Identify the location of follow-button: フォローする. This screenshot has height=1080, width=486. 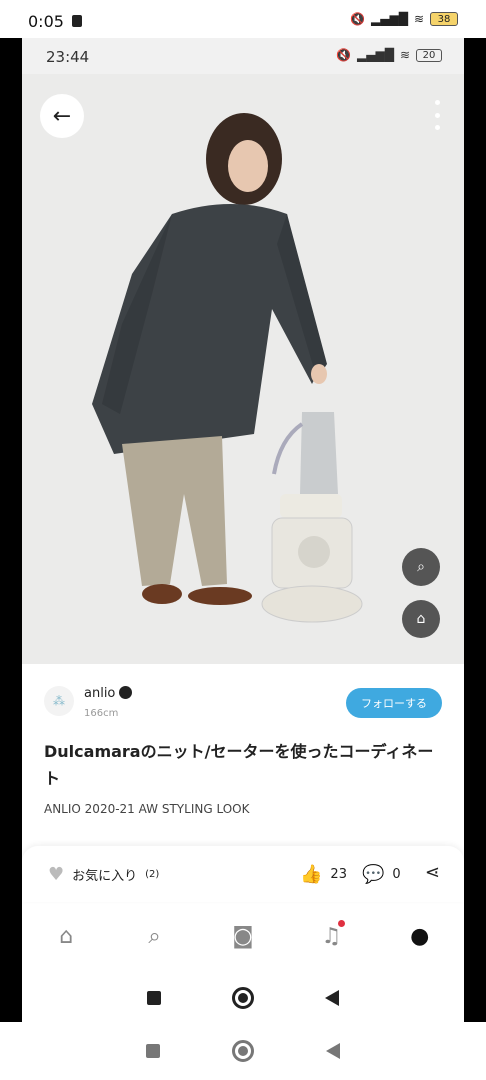
(394, 703).